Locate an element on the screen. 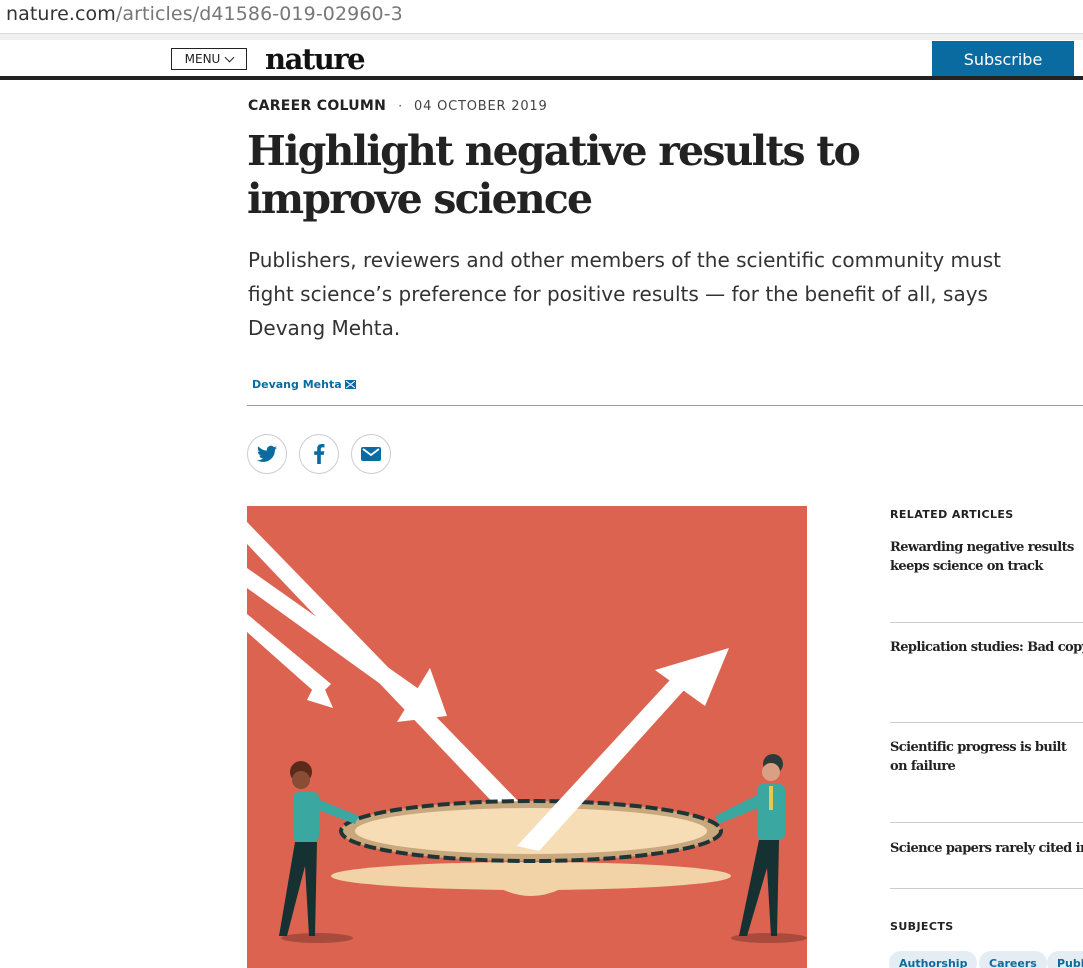 The height and width of the screenshot is (968, 1083). email-icon is located at coordinates (371, 454).